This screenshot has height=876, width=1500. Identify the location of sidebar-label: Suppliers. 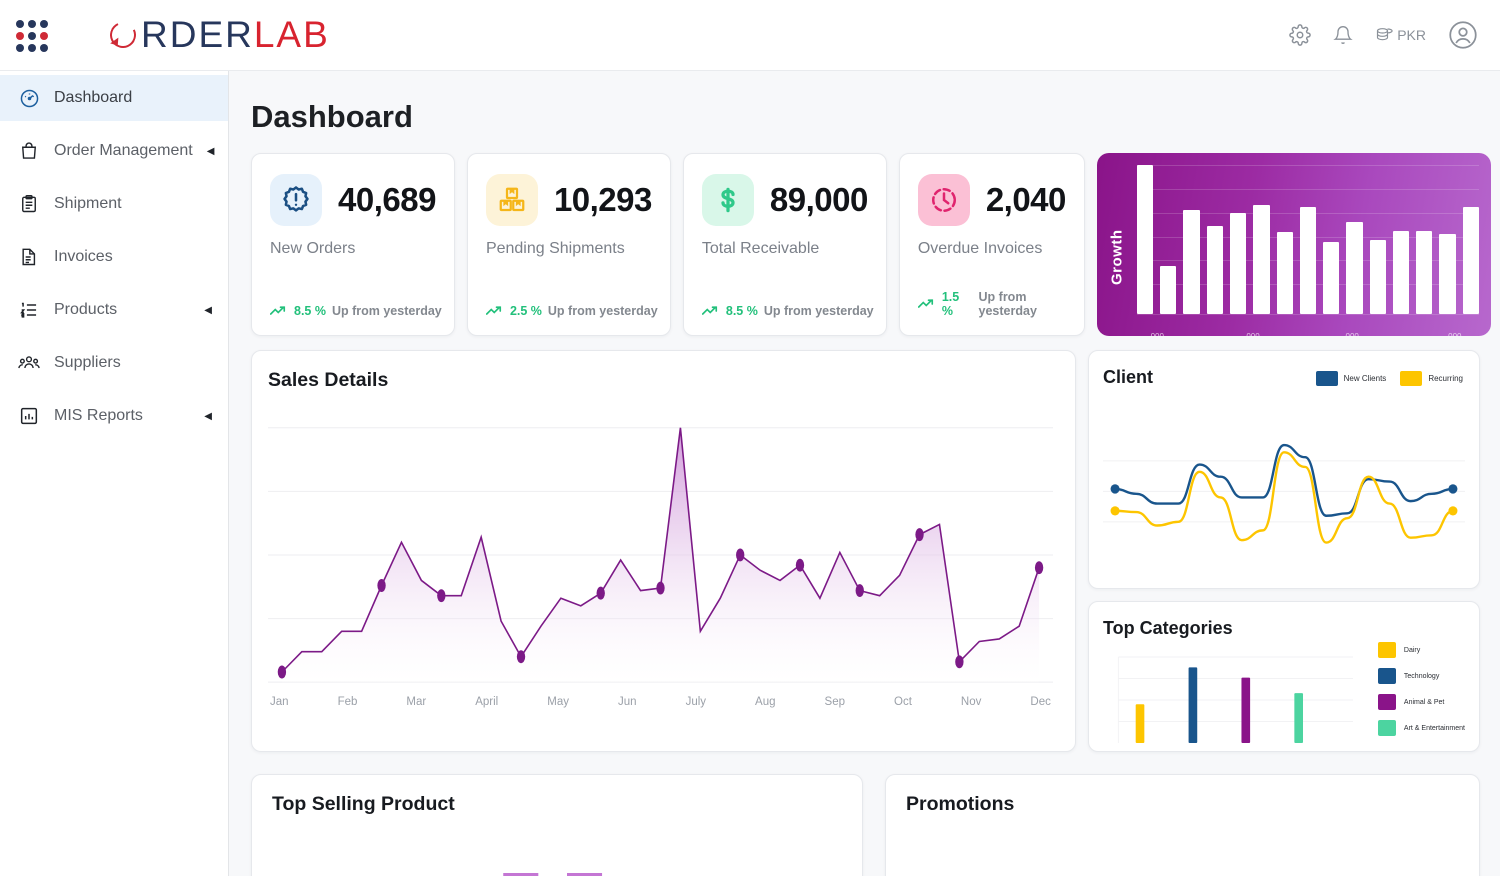
(87, 362).